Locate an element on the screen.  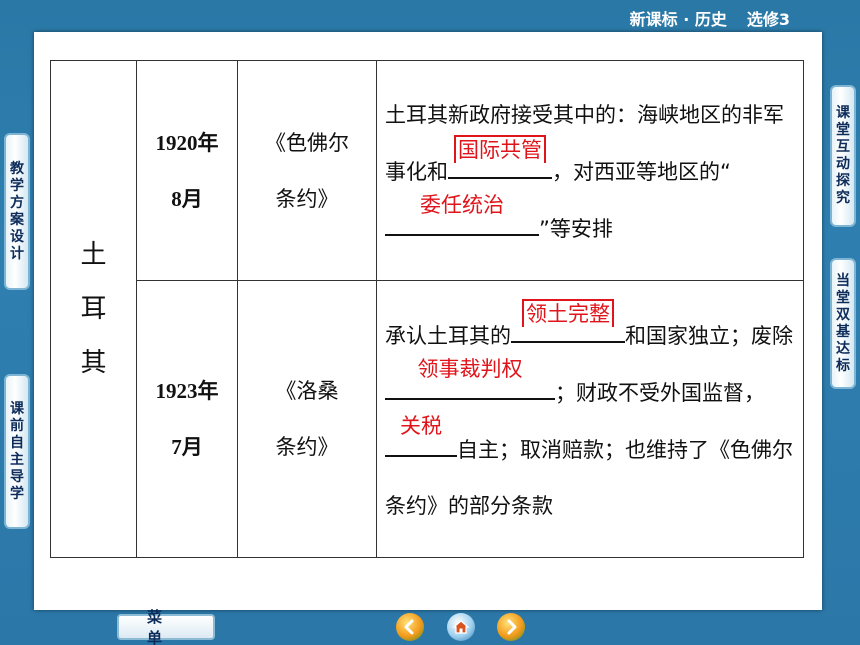
treaty-cell: 《洛桑 条约》 is located at coordinates (307, 419).